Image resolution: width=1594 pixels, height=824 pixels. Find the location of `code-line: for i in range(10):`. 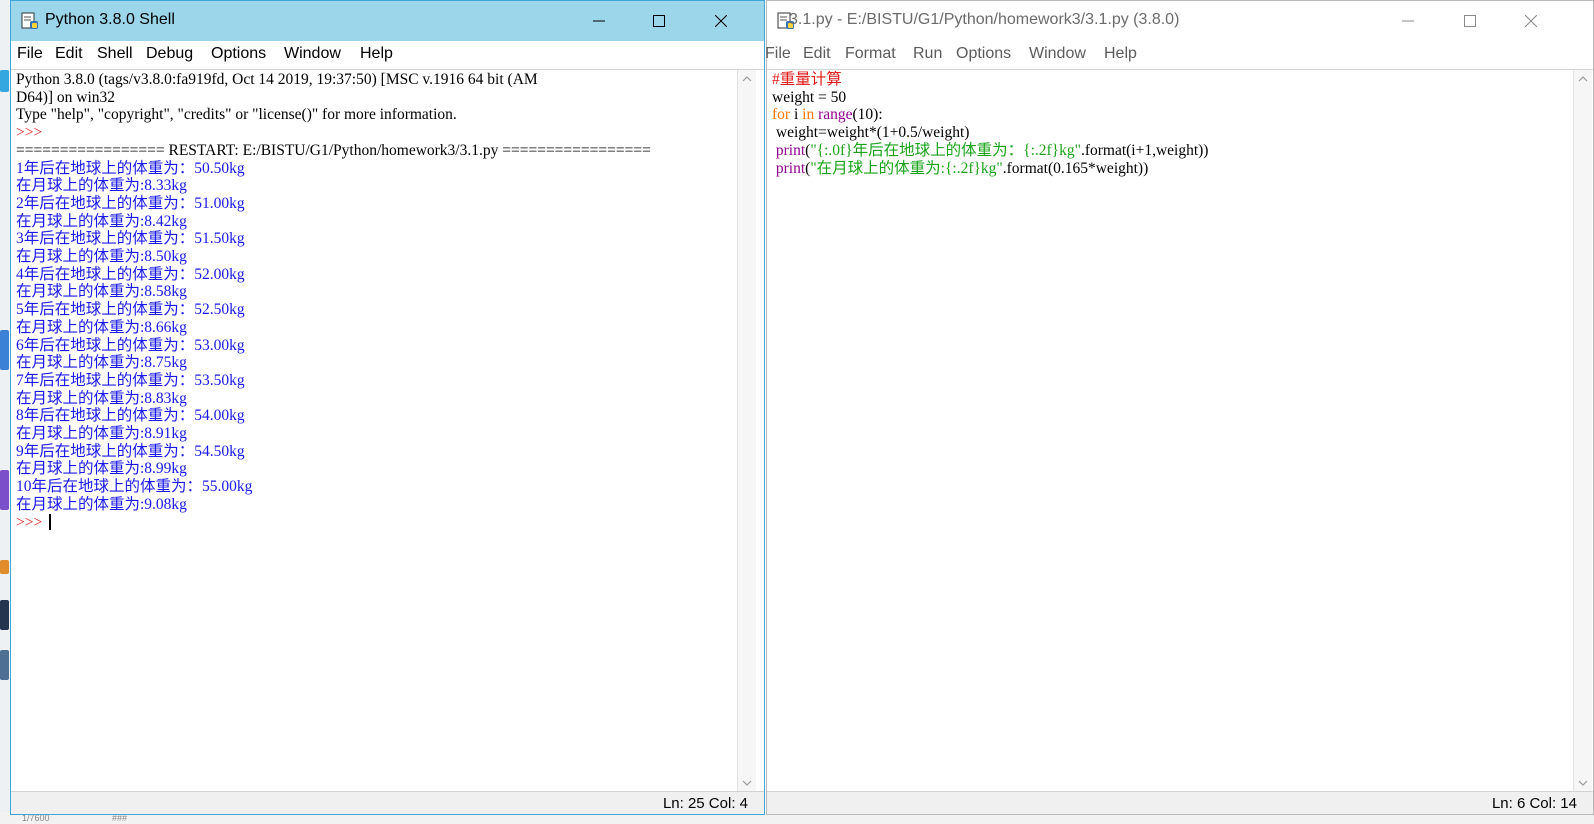

code-line: for i in range(10): is located at coordinates (827, 115).